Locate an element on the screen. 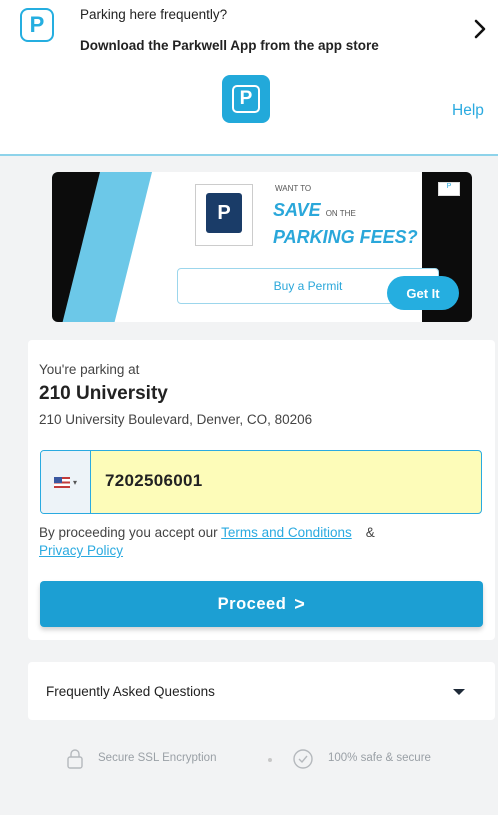  parkwell-logo: P is located at coordinates (246, 99).